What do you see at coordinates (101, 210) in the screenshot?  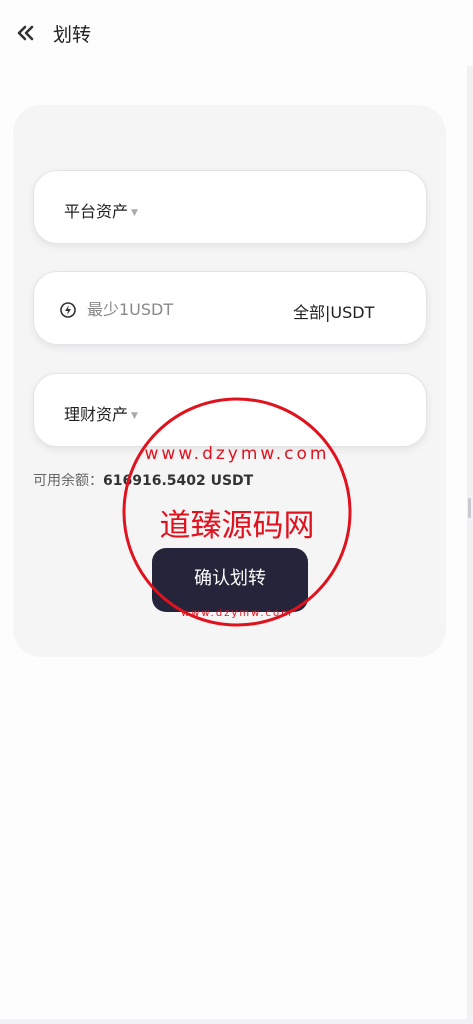 I see `platform-asset-label: 平台资产 ▼` at bounding box center [101, 210].